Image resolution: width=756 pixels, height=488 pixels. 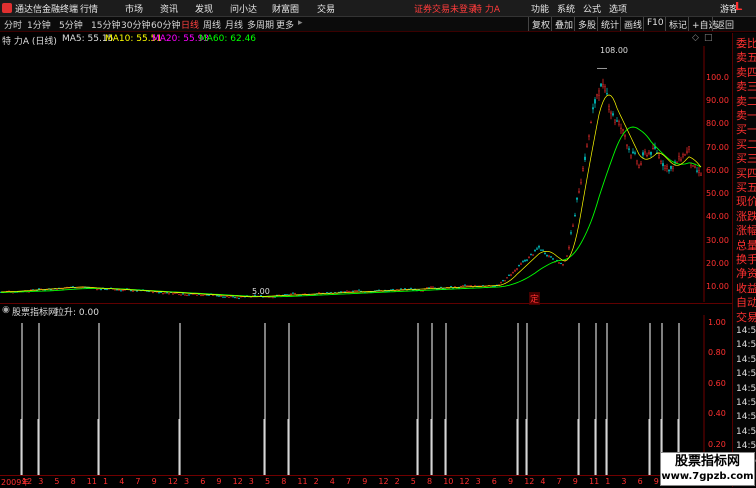 What do you see at coordinates (135, 24) in the screenshot?
I see `period-30min: 30分钟` at bounding box center [135, 24].